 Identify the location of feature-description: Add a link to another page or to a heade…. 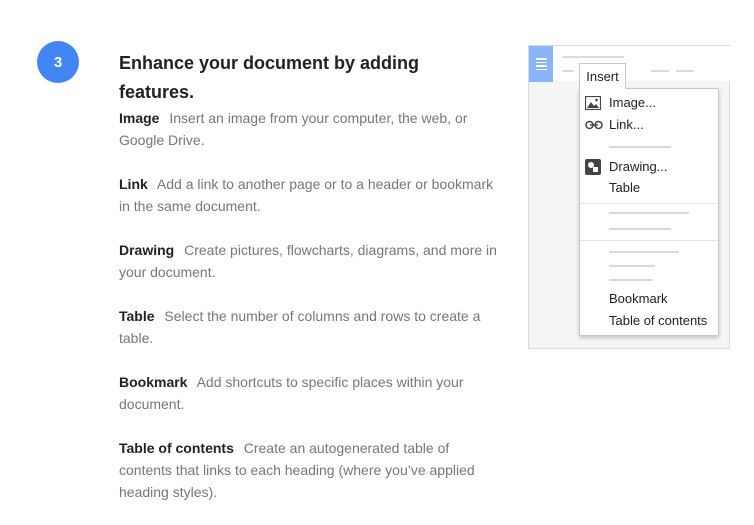
(306, 195).